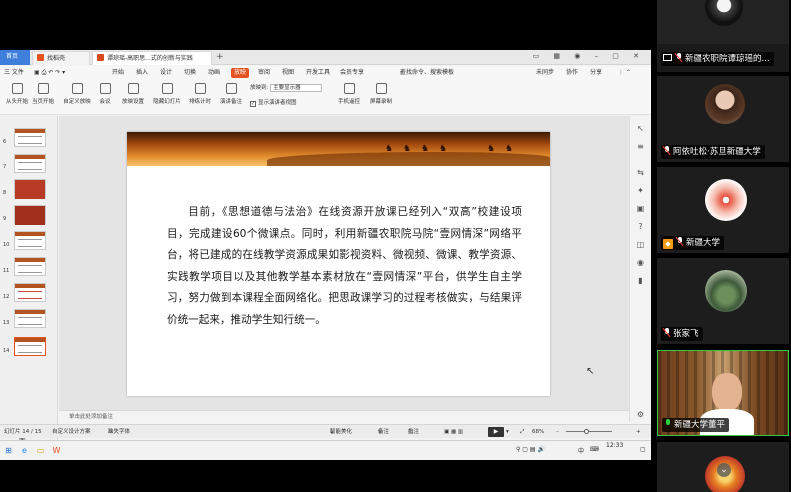 This screenshot has width=791, height=492. What do you see at coordinates (545, 72) in the screenshot?
I see `sync-status: 未同步` at bounding box center [545, 72].